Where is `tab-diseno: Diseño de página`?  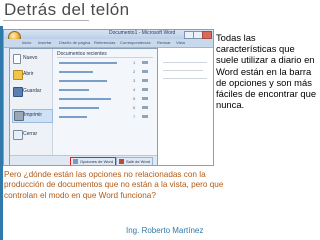
tab-diseno: Diseño de página is located at coordinates (74, 42).